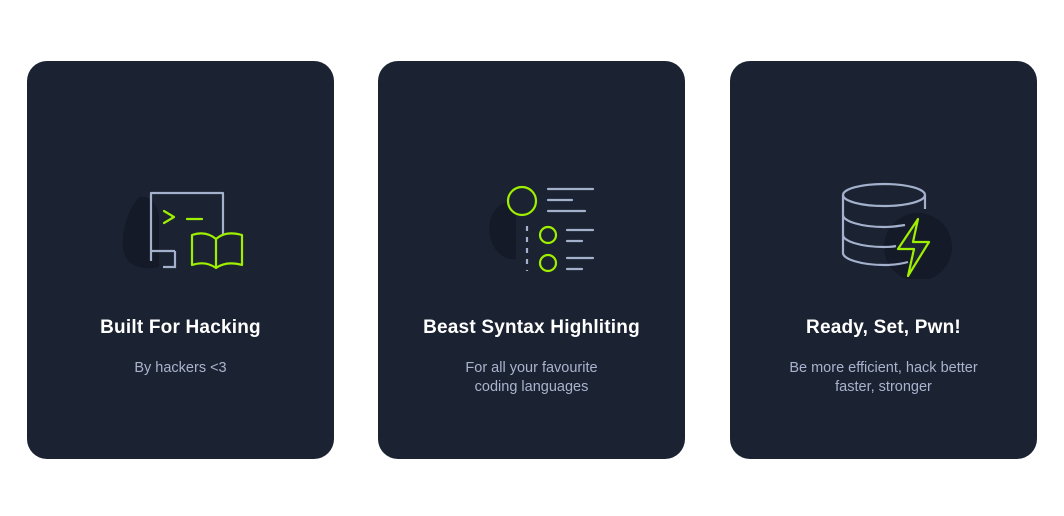  Describe the element at coordinates (531, 387) in the screenshot. I see `card-description-line: coding languages` at that location.